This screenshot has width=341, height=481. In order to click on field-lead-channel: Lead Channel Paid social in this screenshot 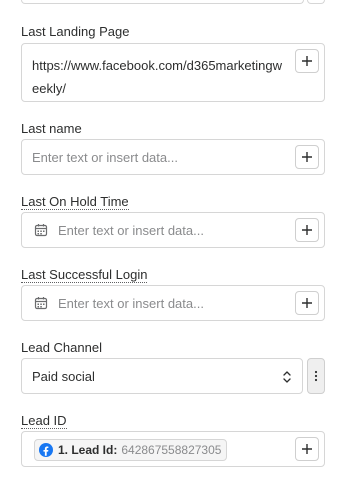, I will do `click(173, 366)`.